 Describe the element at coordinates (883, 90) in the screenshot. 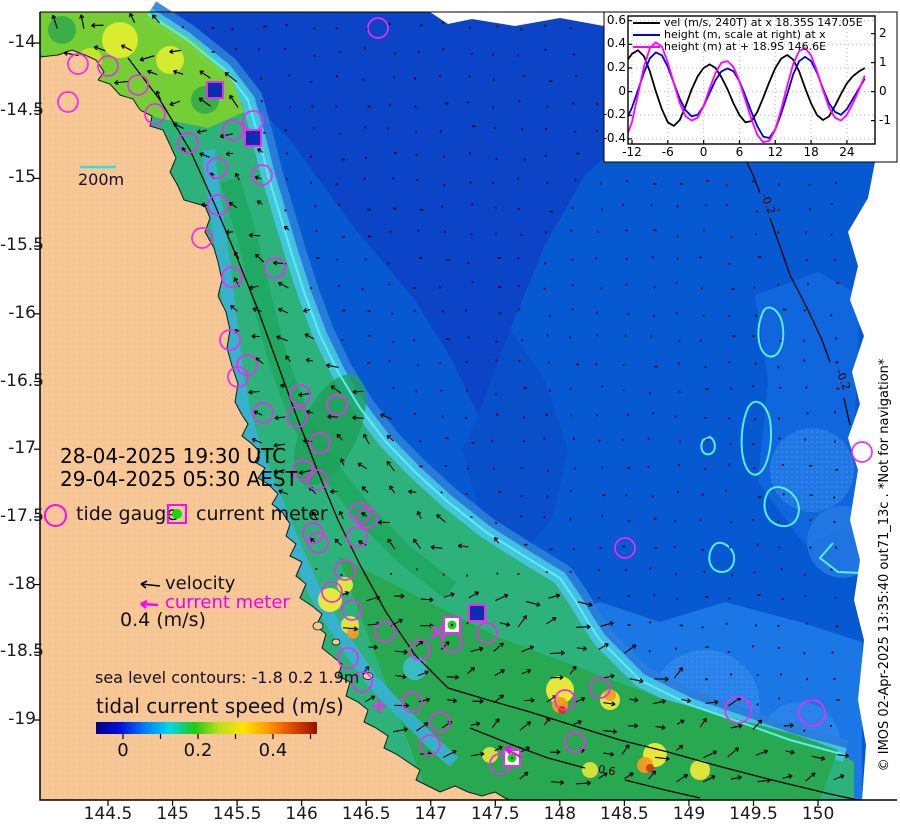

I see `inset-right-tick-label: 0` at that location.